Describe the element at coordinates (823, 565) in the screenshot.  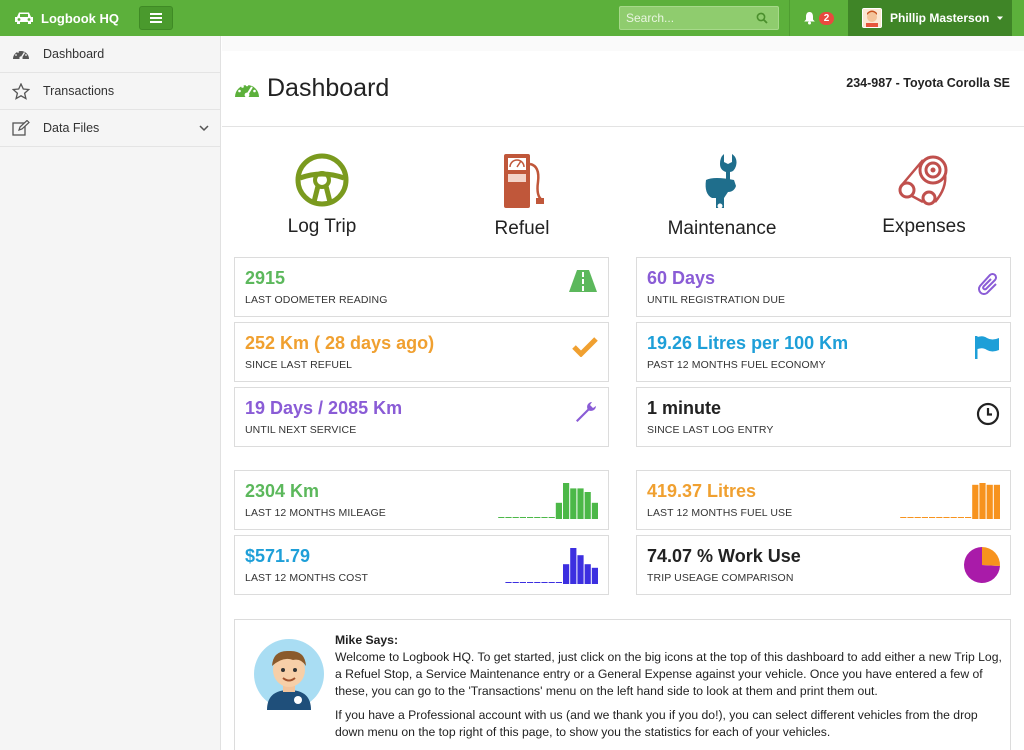
I see `work-use-card: 74.07 % Work Use TRIP USEAGE COMPARISON` at that location.